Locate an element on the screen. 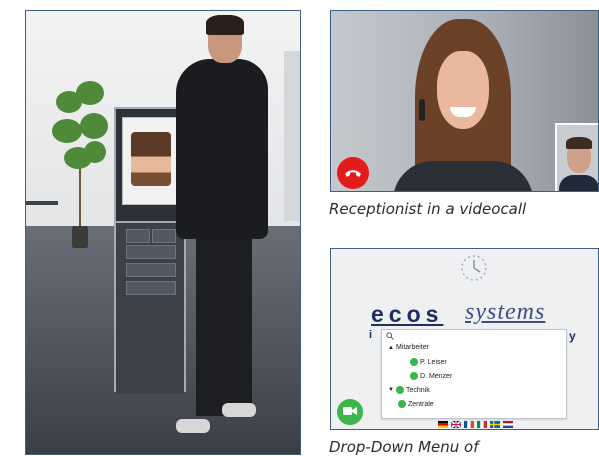 This screenshot has width=599, height=456. de-flag-icon is located at coordinates (443, 424).